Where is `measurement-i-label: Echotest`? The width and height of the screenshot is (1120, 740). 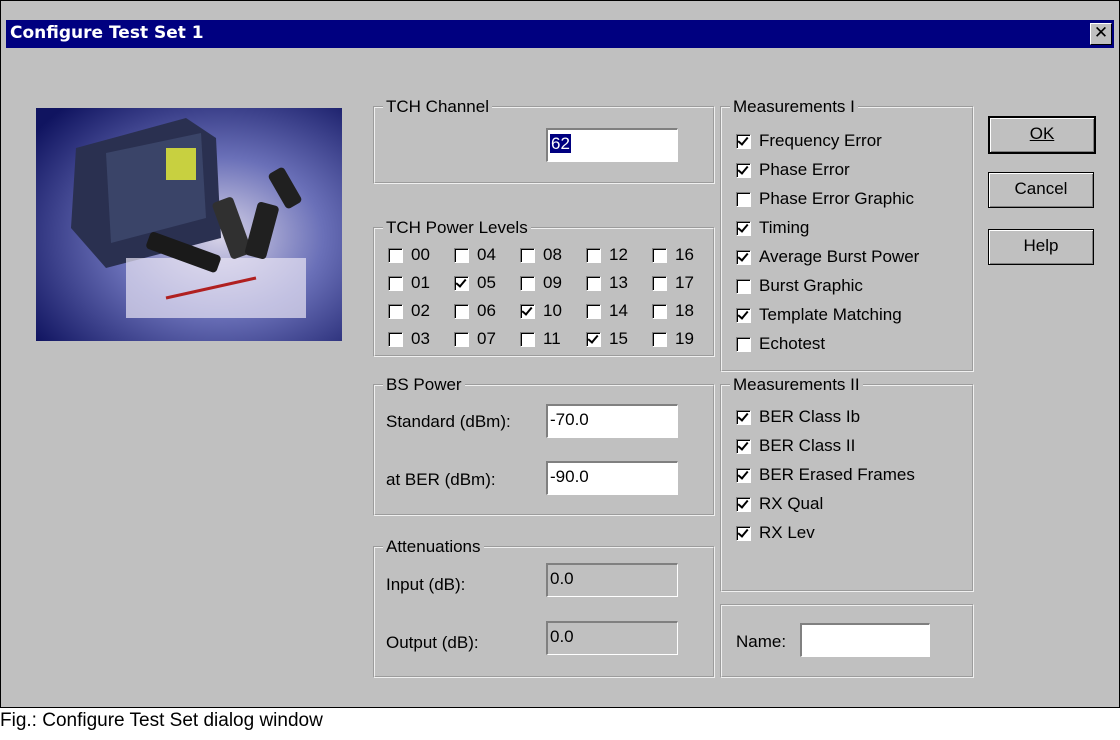
measurement-i-label: Echotest is located at coordinates (792, 343).